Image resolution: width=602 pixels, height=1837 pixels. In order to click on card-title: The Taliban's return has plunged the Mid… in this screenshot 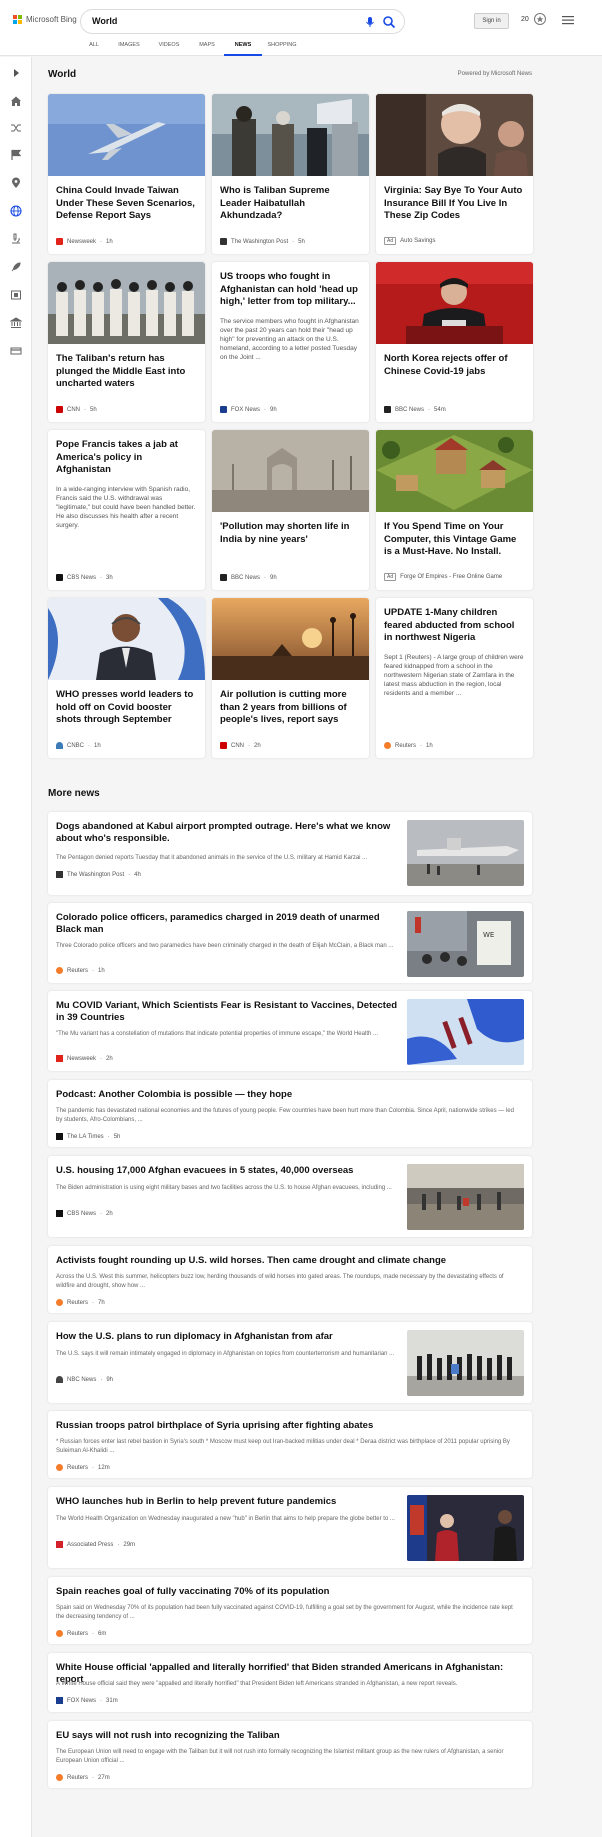, I will do `click(126, 372)`.